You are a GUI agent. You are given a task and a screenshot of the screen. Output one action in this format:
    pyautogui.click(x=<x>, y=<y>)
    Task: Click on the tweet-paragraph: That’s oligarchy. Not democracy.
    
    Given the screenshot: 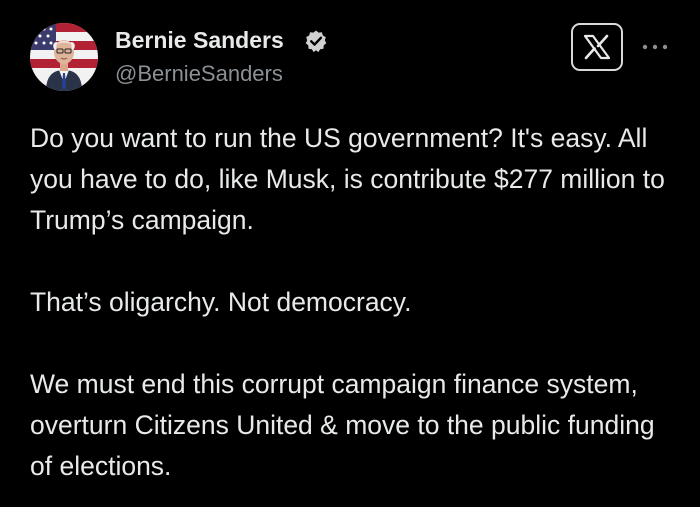 What is the action you would take?
    pyautogui.click(x=221, y=302)
    